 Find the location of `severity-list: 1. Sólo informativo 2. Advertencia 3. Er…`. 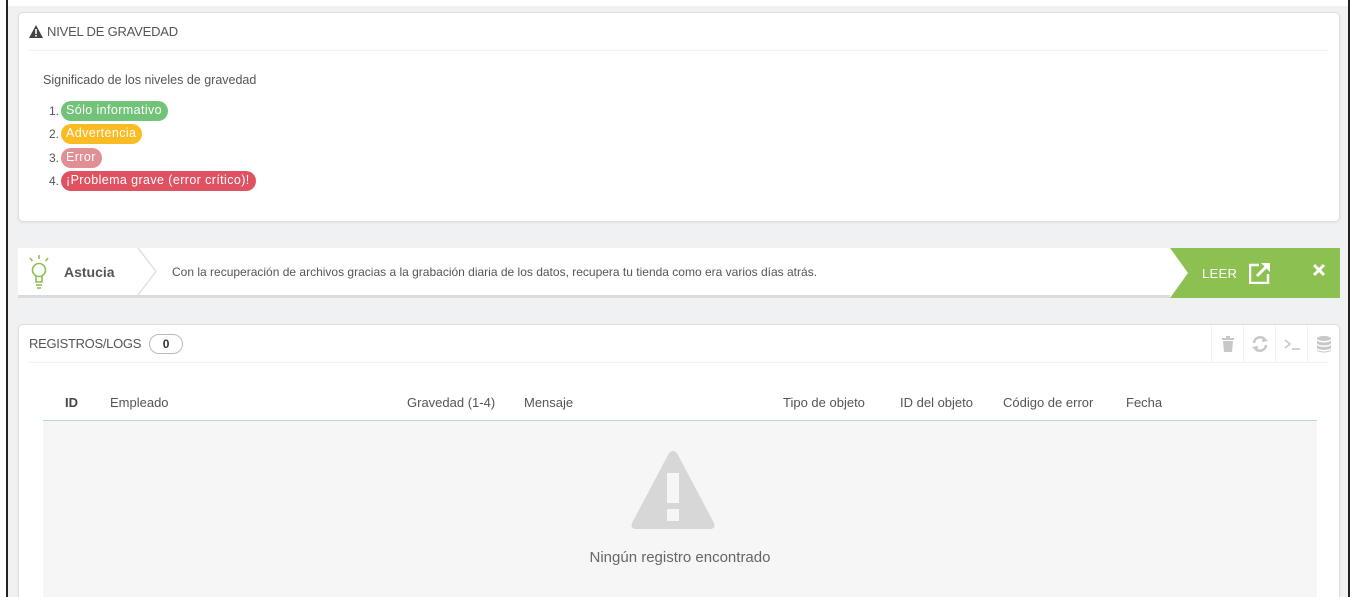

severity-list: 1. Sólo informativo 2. Advertencia 3. Er… is located at coordinates (152, 146).